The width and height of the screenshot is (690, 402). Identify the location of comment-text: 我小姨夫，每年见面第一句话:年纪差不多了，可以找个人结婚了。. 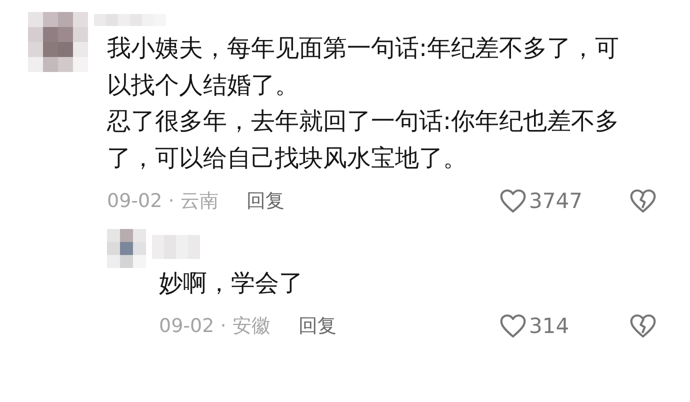
(363, 66).